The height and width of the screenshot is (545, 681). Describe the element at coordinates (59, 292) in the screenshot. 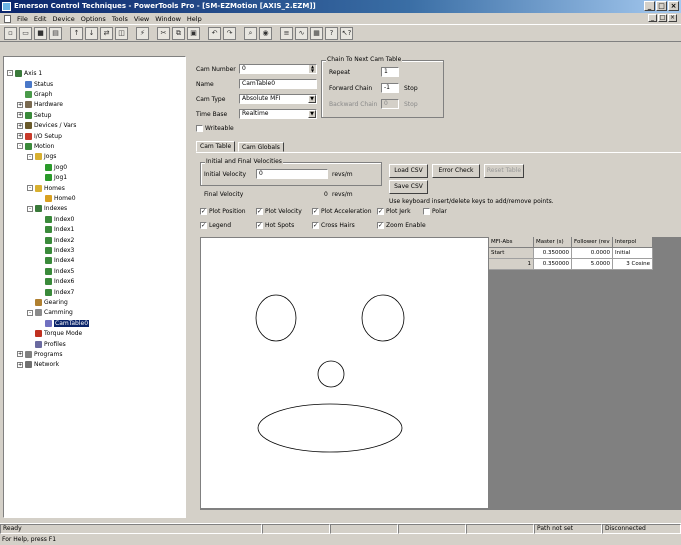

I see `tree-item-index7: Index7` at that location.